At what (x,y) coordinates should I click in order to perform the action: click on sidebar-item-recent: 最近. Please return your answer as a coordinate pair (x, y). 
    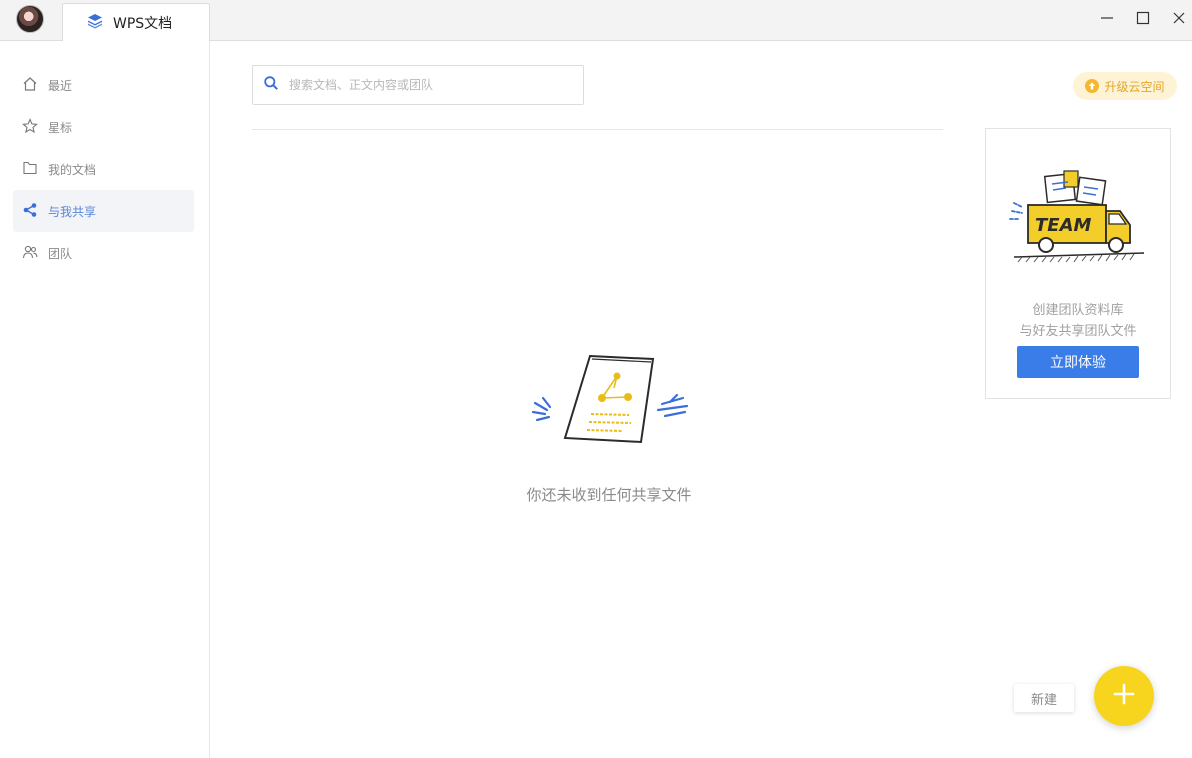
    Looking at the image, I should click on (103, 85).